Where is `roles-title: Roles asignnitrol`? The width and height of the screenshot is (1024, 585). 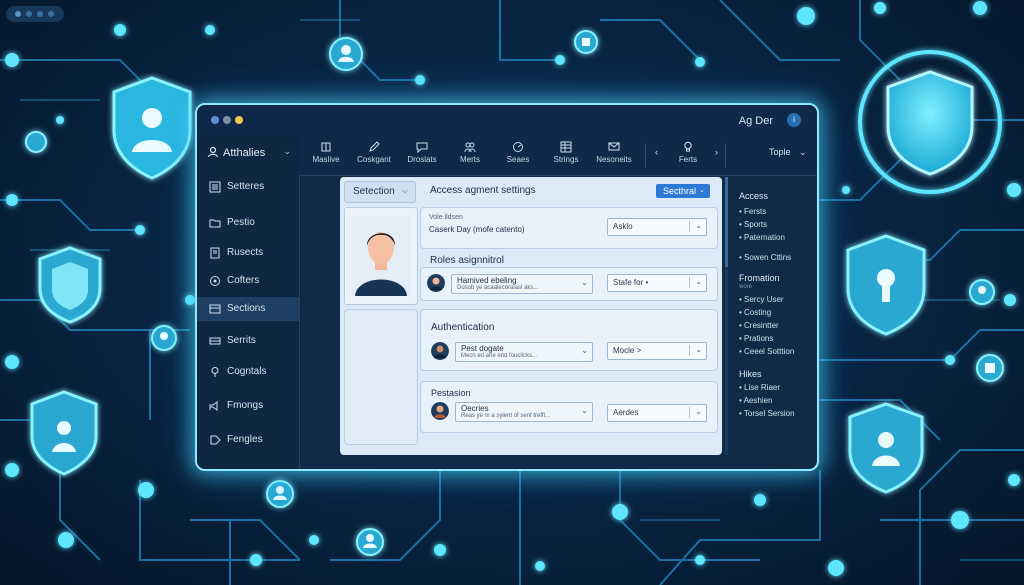 roles-title: Roles asignnitrol is located at coordinates (467, 260).